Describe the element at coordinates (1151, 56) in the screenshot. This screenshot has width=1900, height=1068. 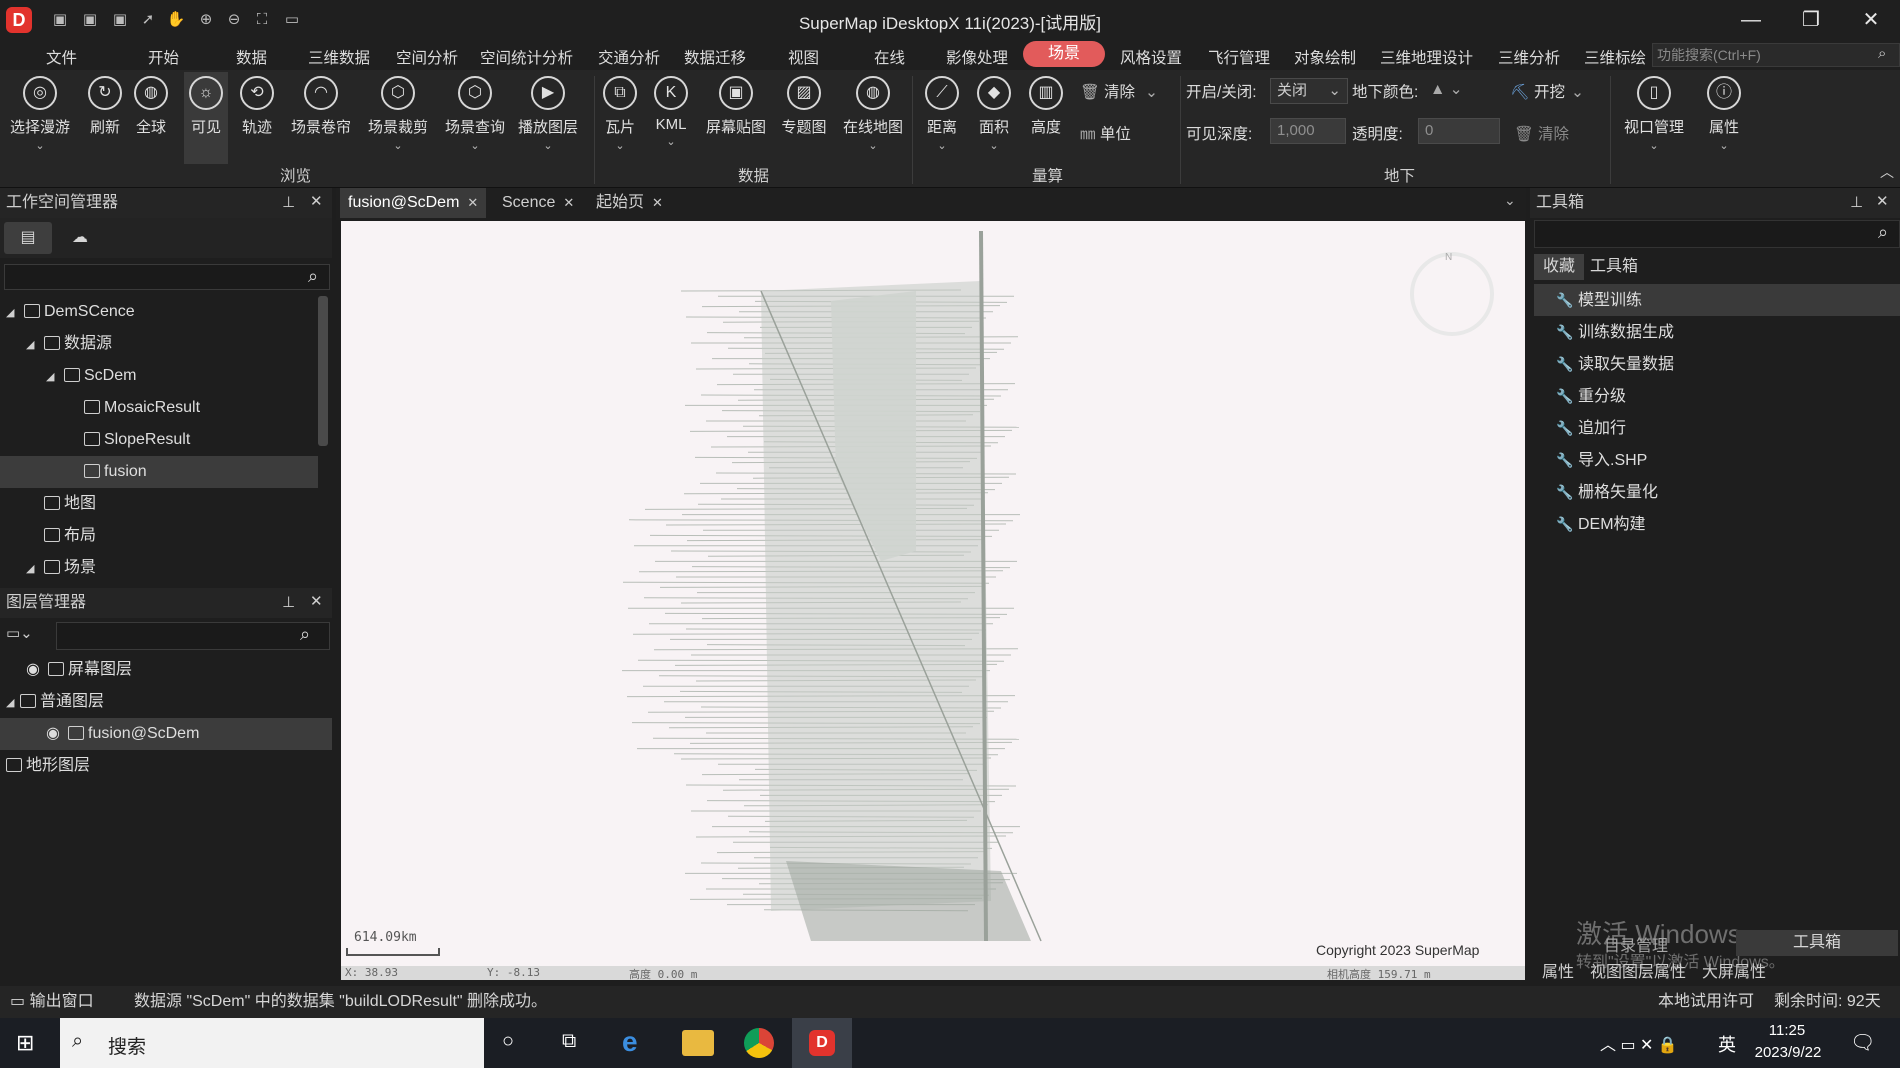
I see `menu-tab: 风格设置` at that location.